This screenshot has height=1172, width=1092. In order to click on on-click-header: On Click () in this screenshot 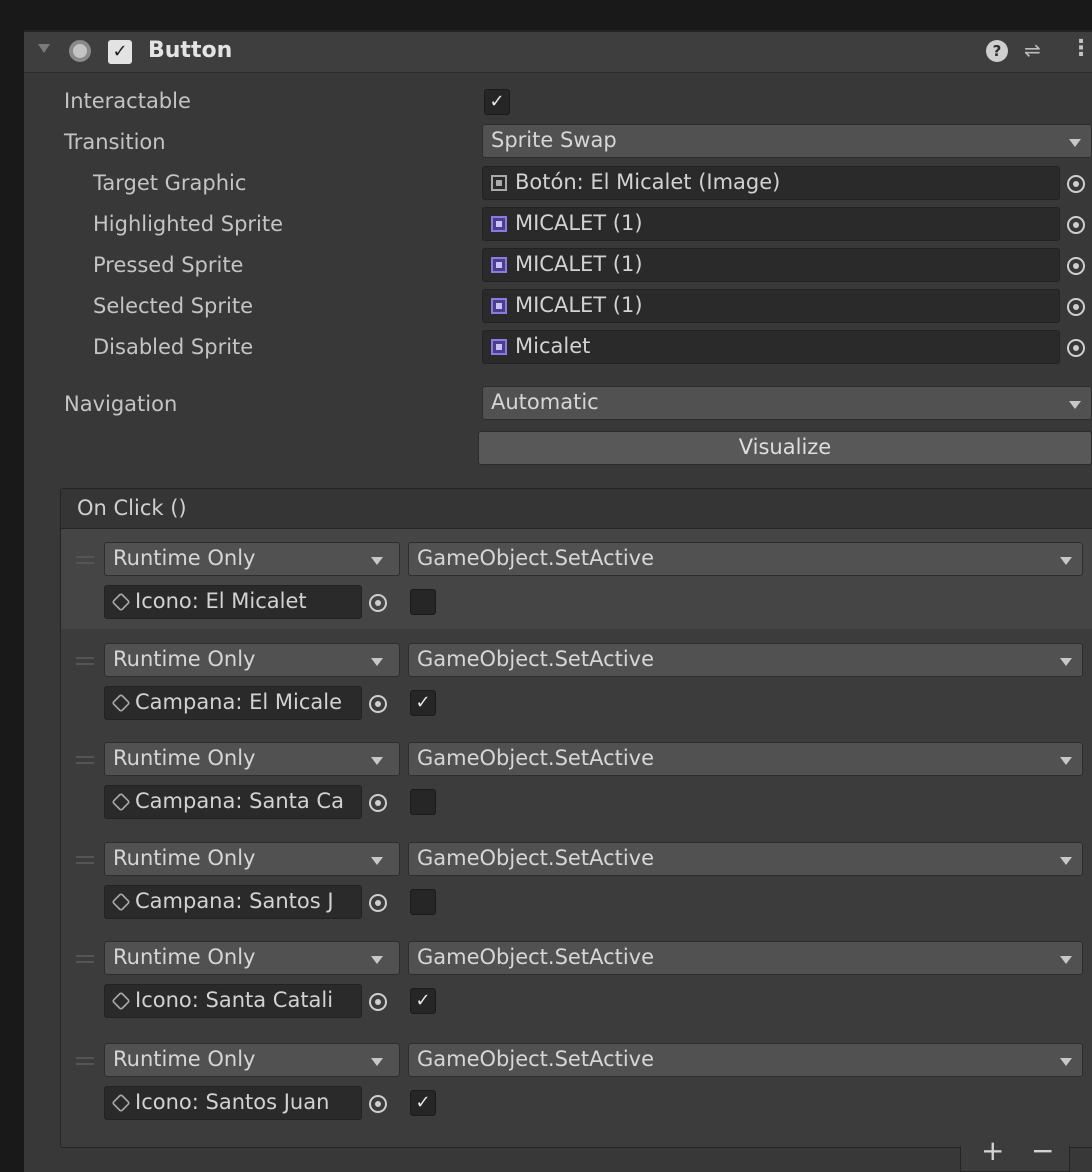, I will do `click(576, 509)`.